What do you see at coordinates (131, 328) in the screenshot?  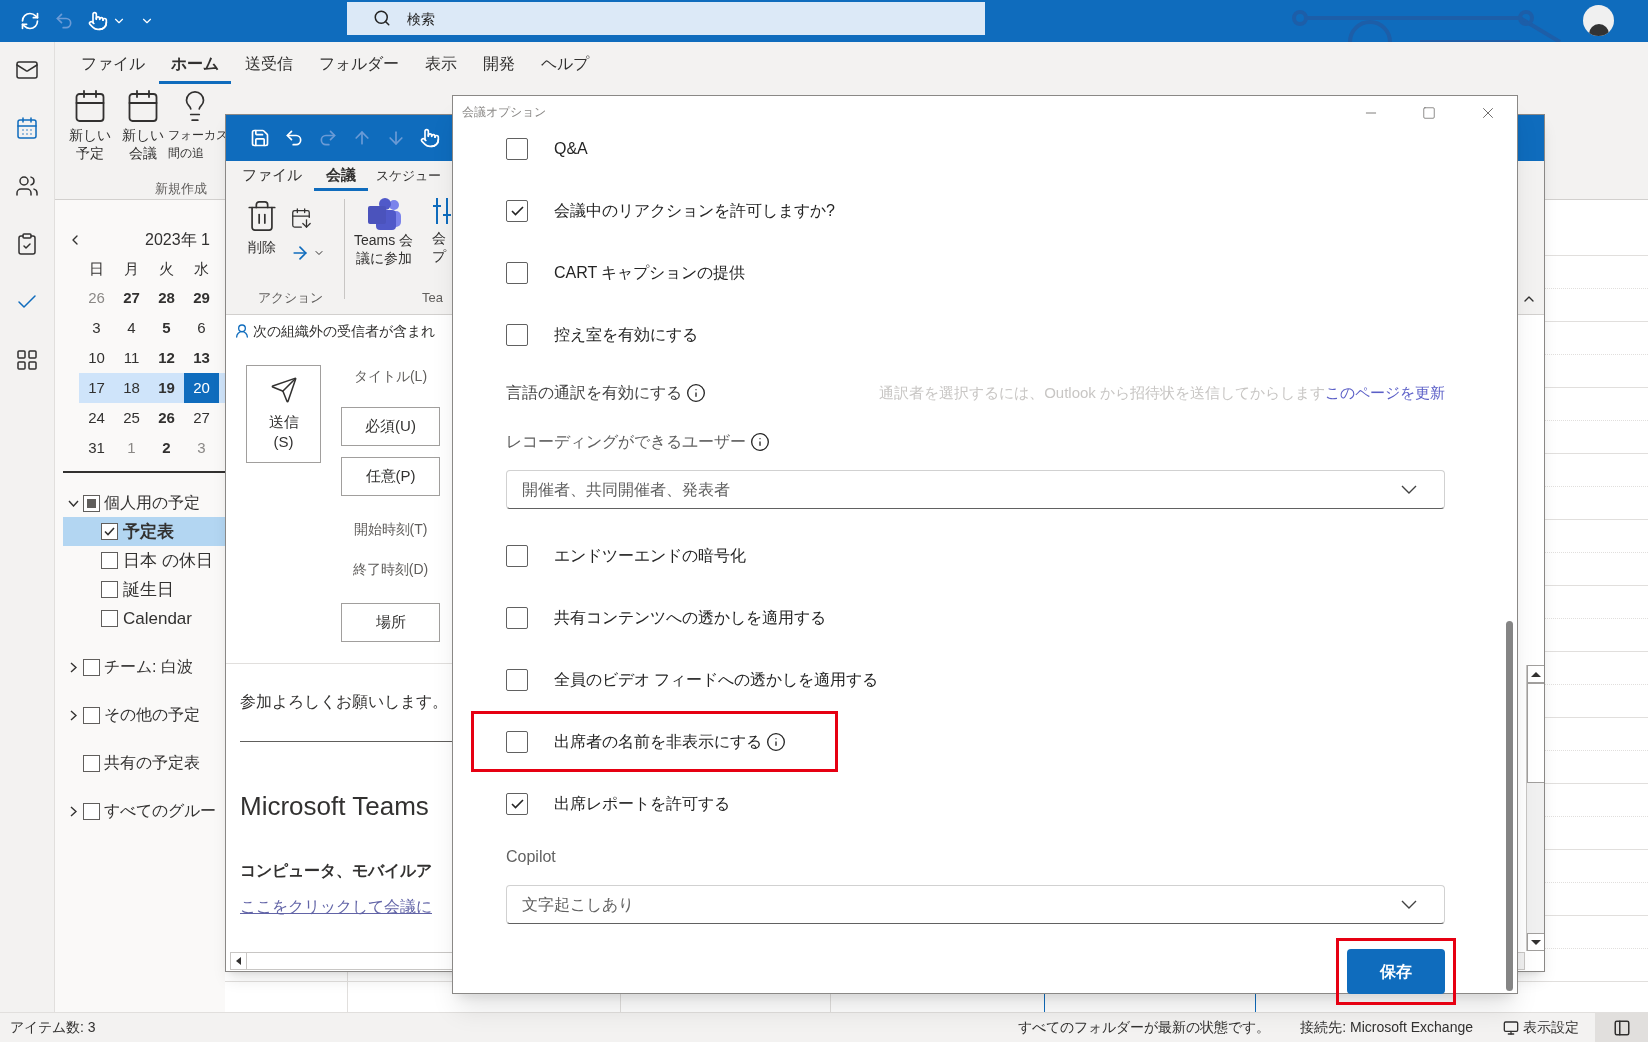 I see `calendar-day: 4` at bounding box center [131, 328].